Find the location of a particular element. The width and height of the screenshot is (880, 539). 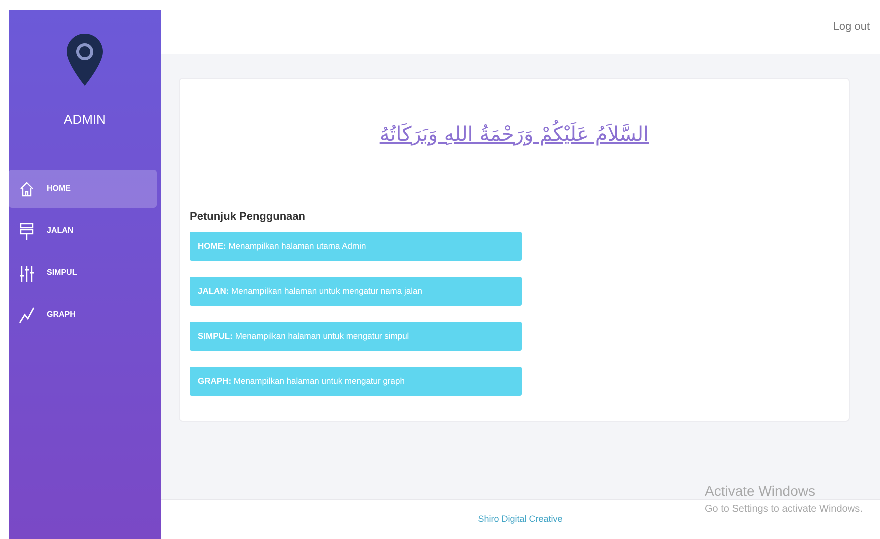

logout-link: Log out is located at coordinates (851, 27).